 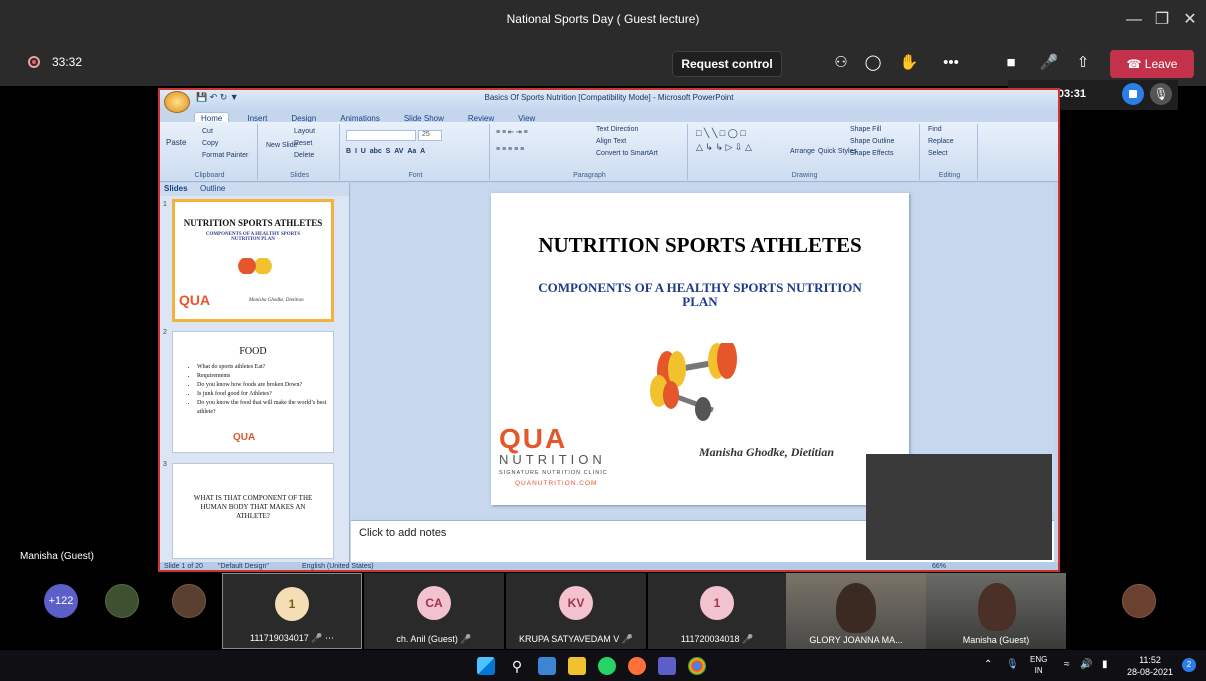 I want to click on font-format-buttons: B I U abc S AV Aa A, so click(x=385, y=151).